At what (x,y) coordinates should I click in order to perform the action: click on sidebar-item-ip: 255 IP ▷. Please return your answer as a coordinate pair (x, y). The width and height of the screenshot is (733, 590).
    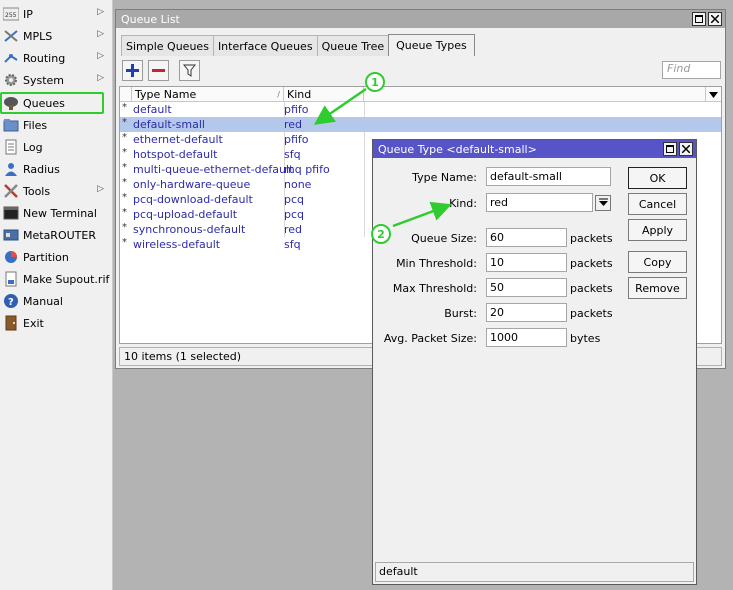
    Looking at the image, I should click on (56, 14).